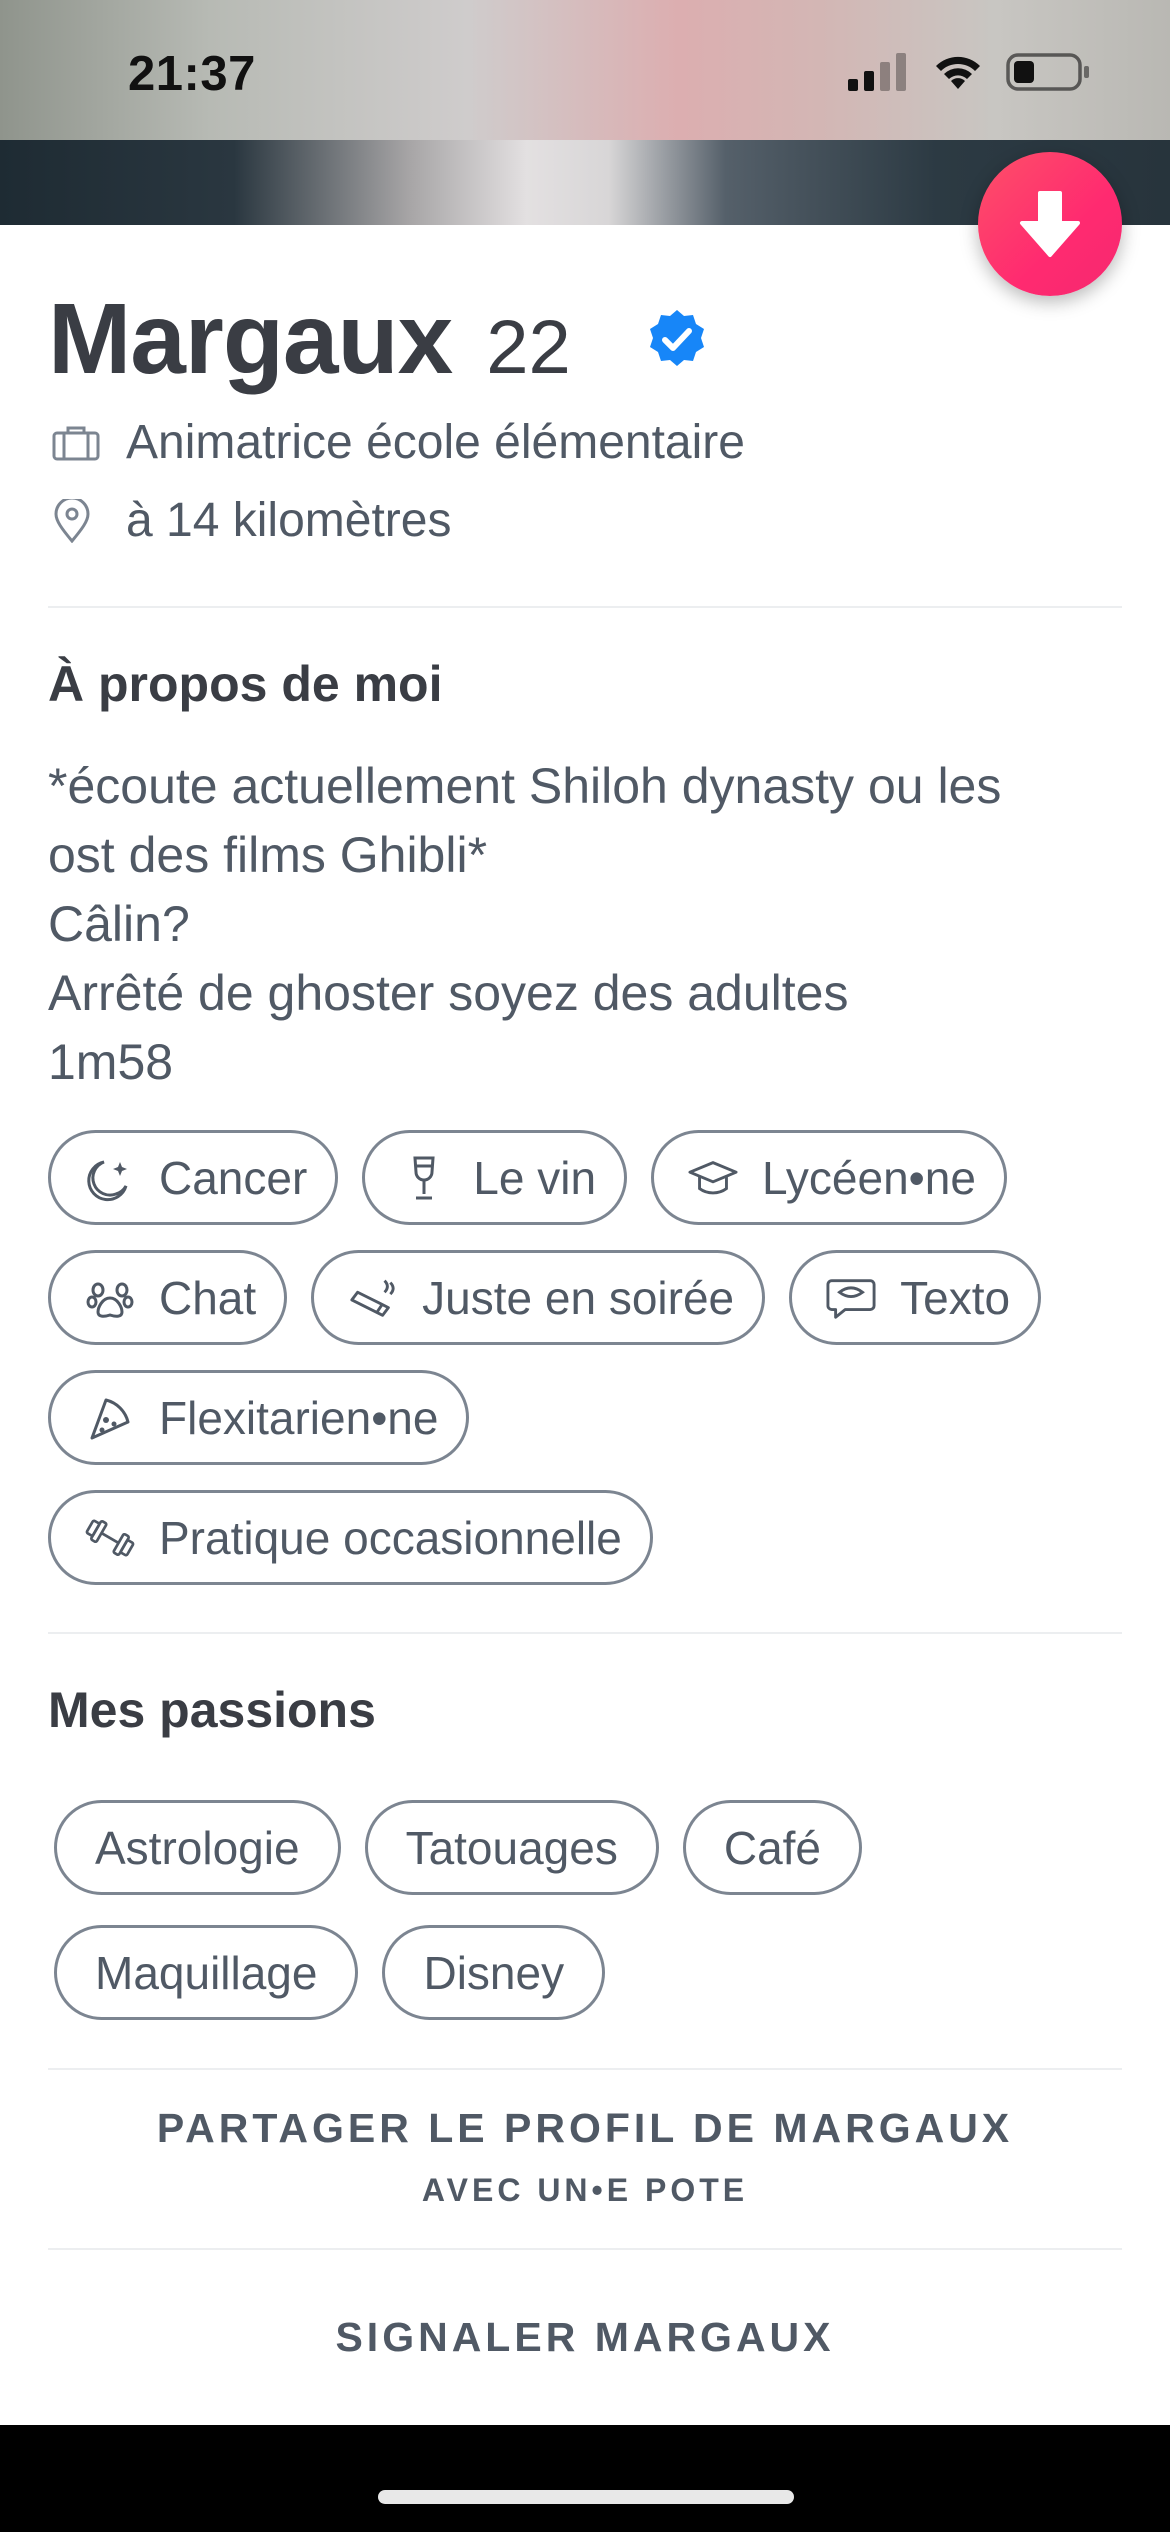 Image resolution: width=1170 pixels, height=2532 pixels. Describe the element at coordinates (511, 1847) in the screenshot. I see `passion-chip: Tatouages` at that location.